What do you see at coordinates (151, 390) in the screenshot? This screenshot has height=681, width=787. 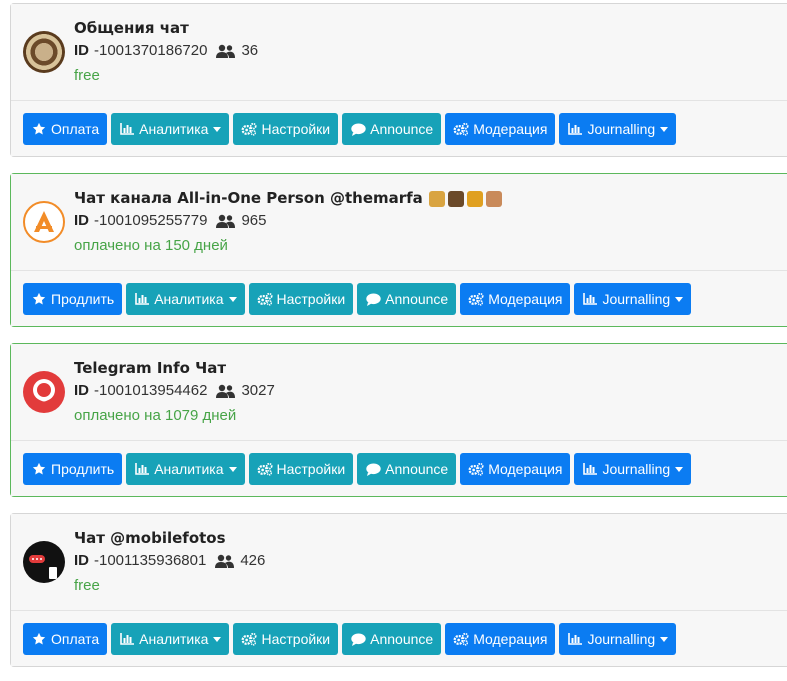 I see `chat-id: -1001013954462` at bounding box center [151, 390].